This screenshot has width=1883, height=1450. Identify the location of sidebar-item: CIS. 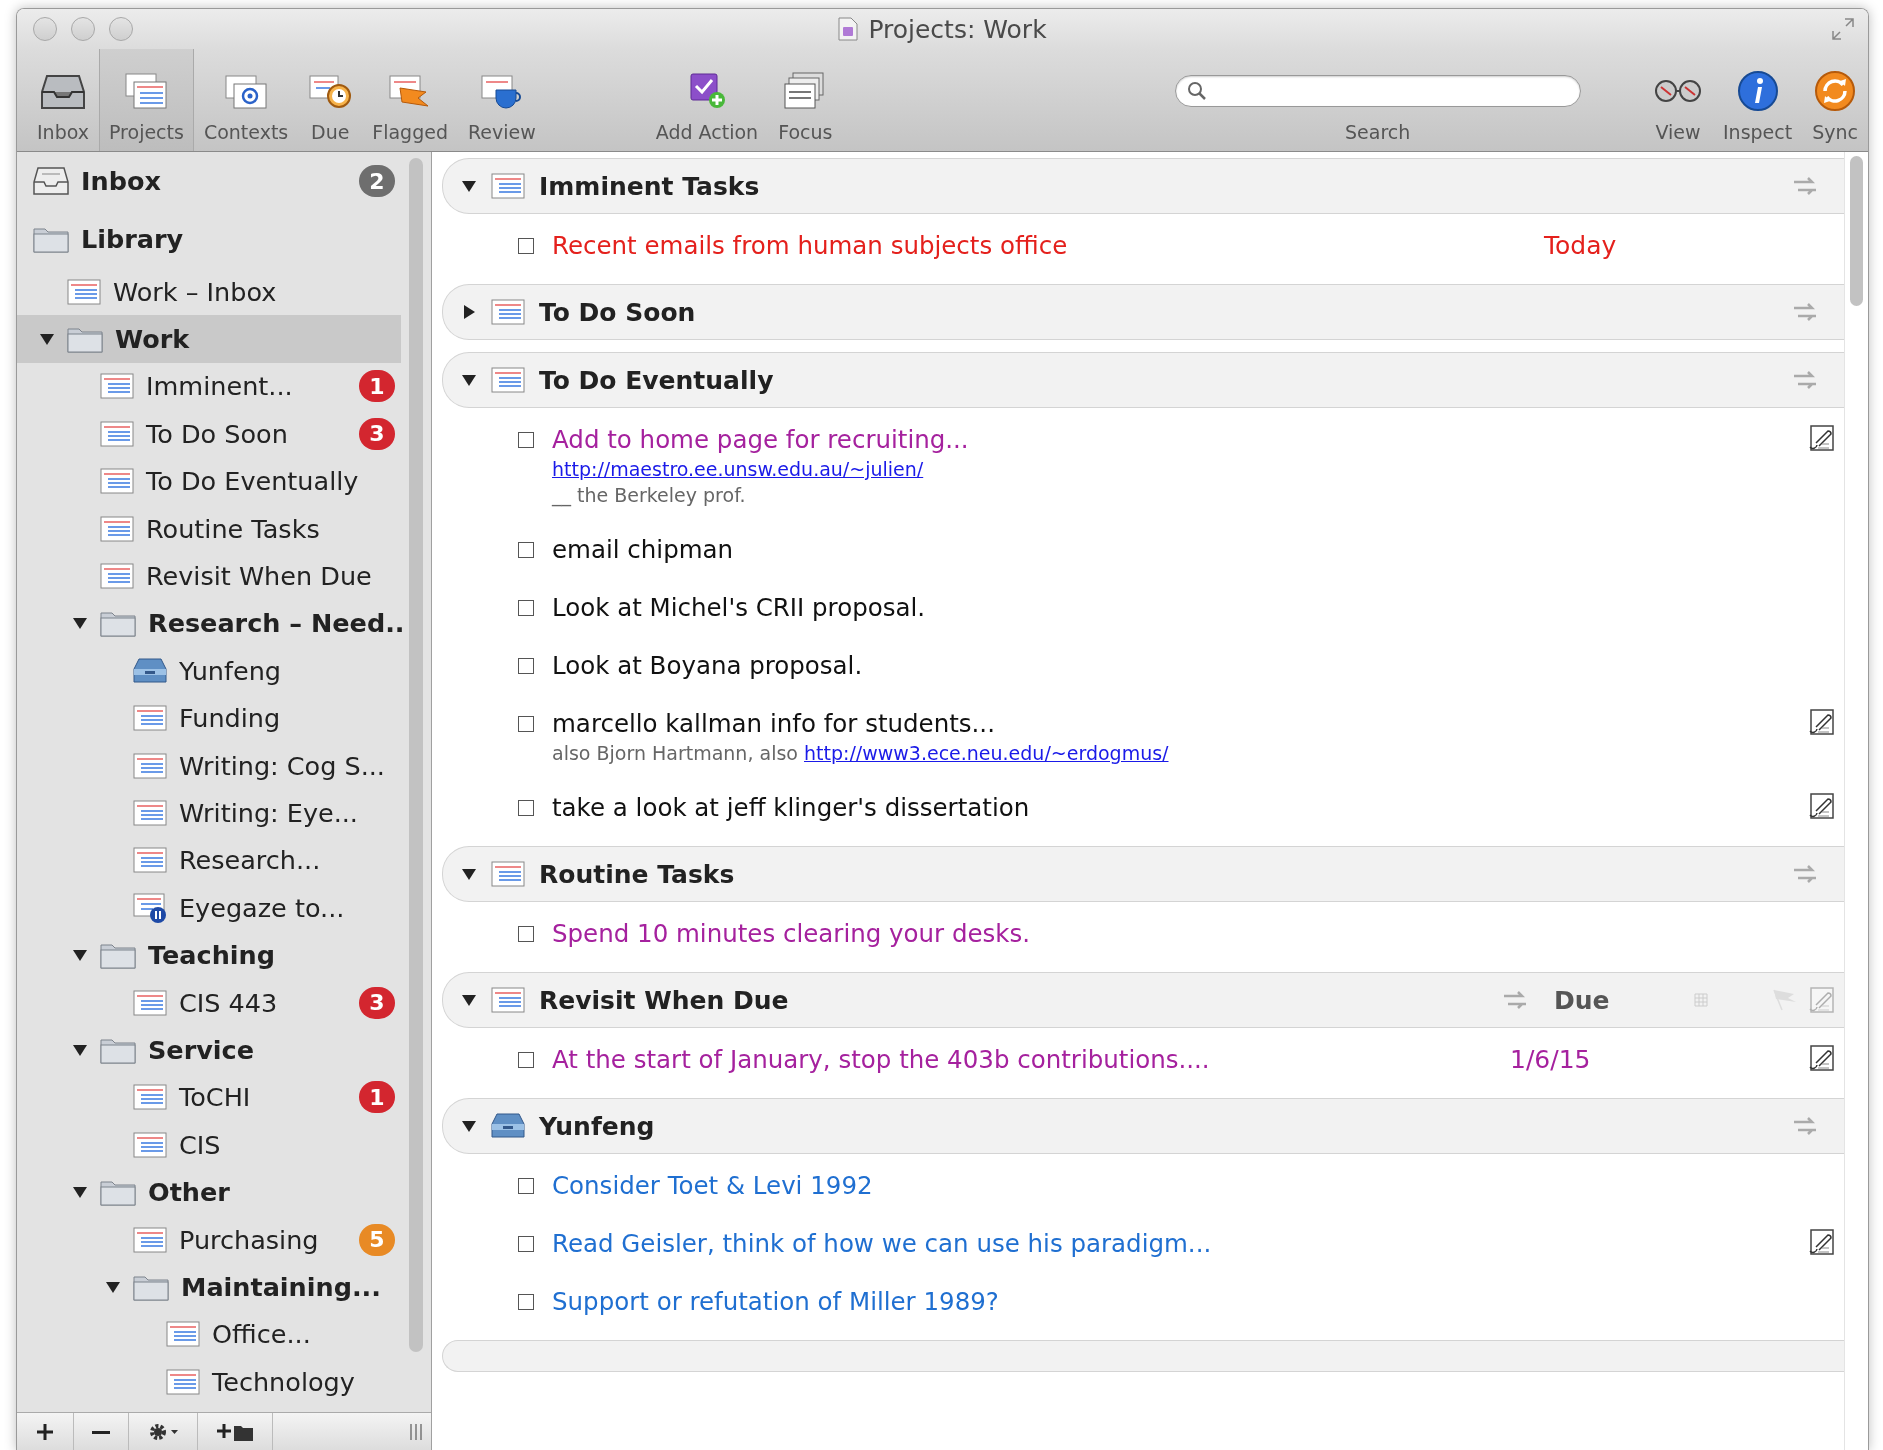
(209, 1145).